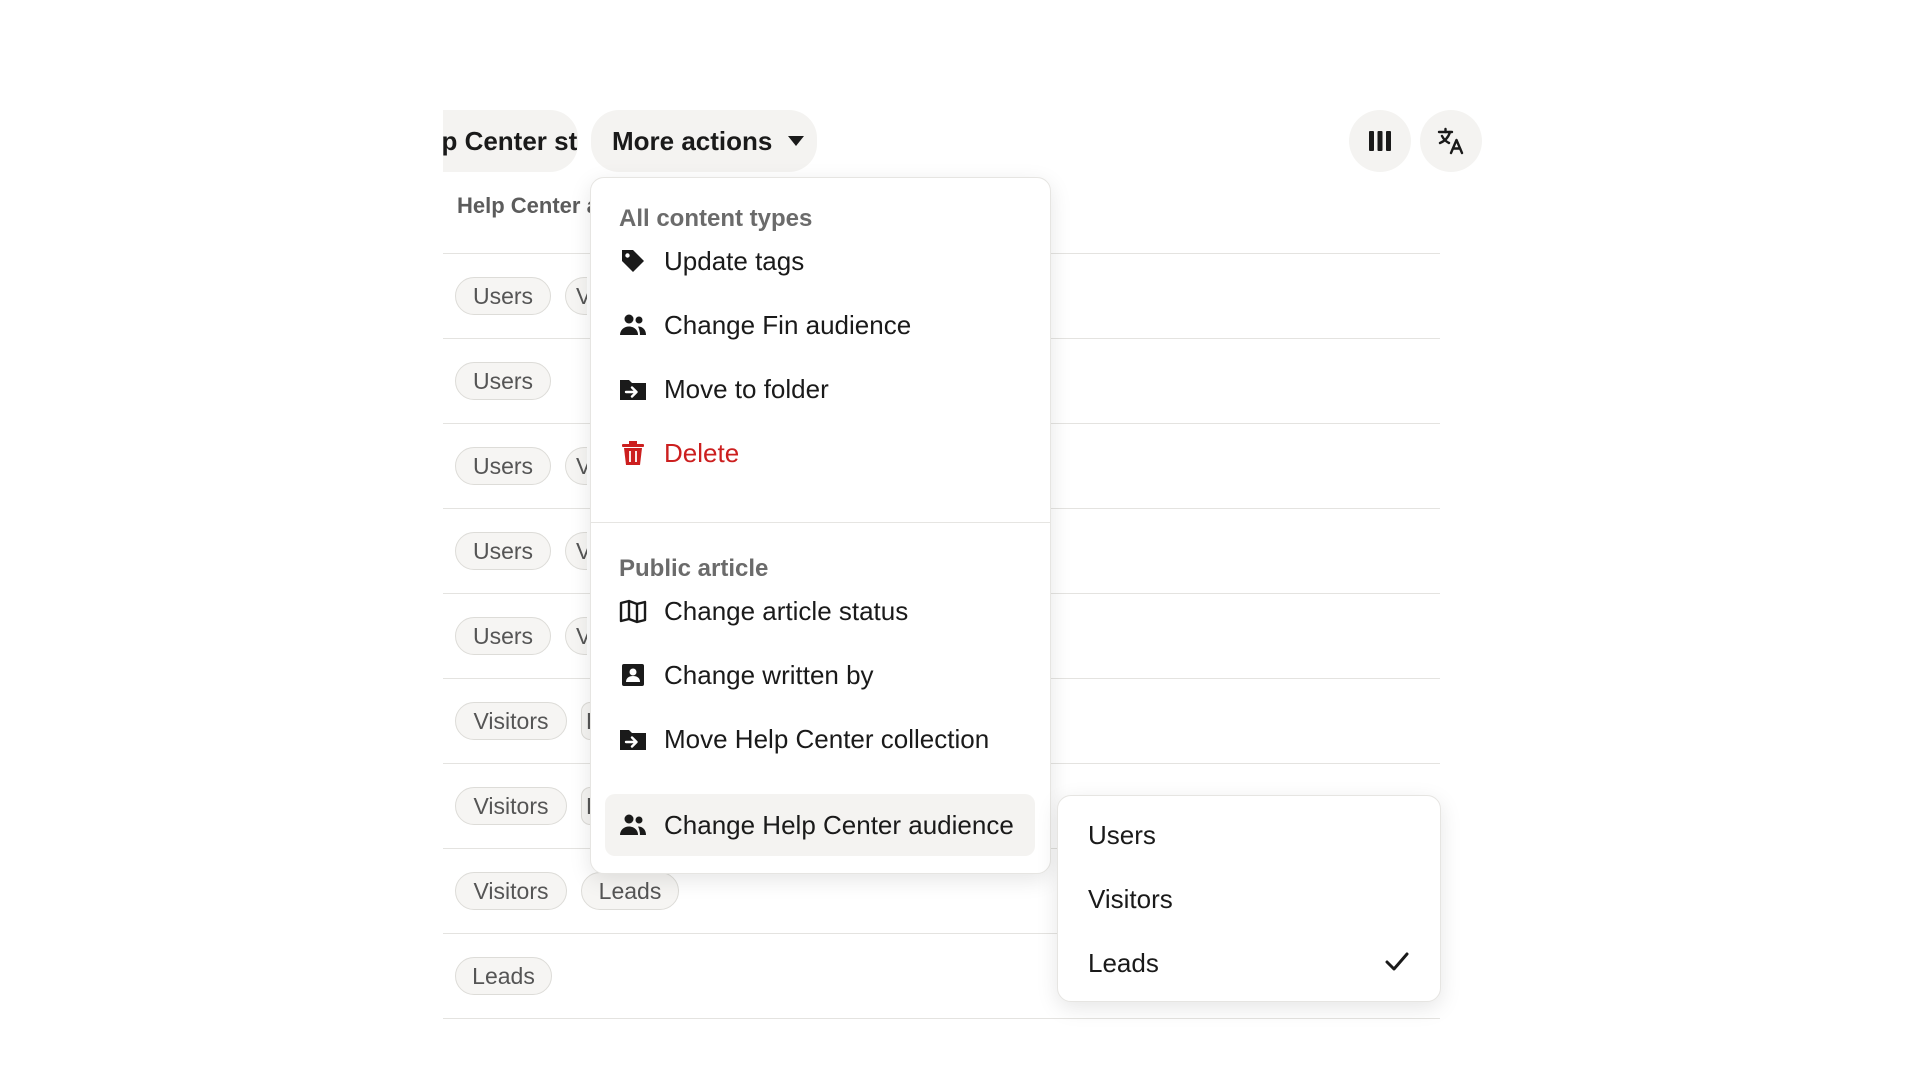 This screenshot has width=1920, height=1080. I want to click on menu-item-change-written-by: Change written by, so click(820, 675).